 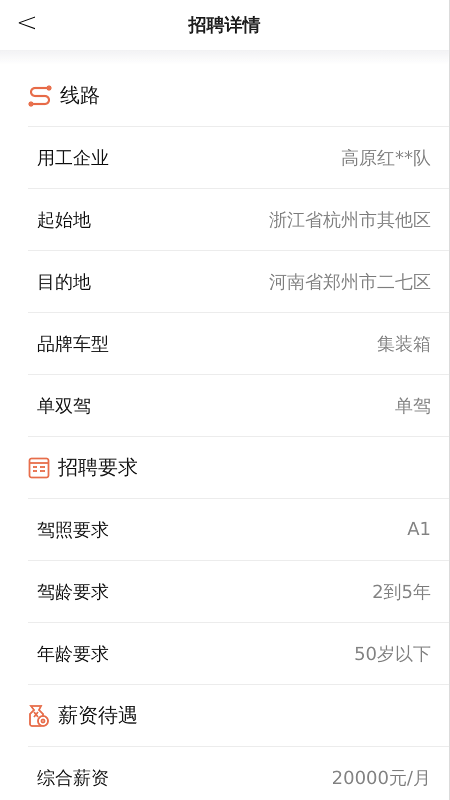 I want to click on section-title: 线路, so click(x=80, y=95).